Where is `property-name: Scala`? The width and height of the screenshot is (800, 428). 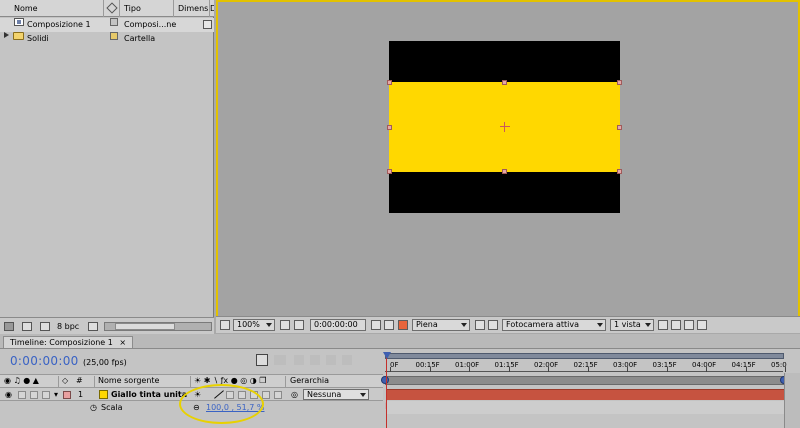
property-name: Scala is located at coordinates (112, 407).